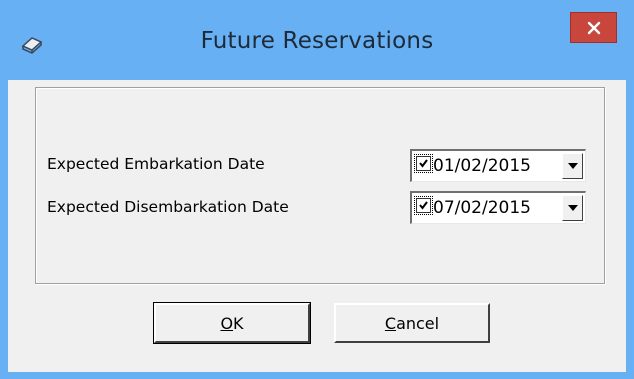  What do you see at coordinates (390, 323) in the screenshot?
I see `cancel-mnemonic: C` at bounding box center [390, 323].